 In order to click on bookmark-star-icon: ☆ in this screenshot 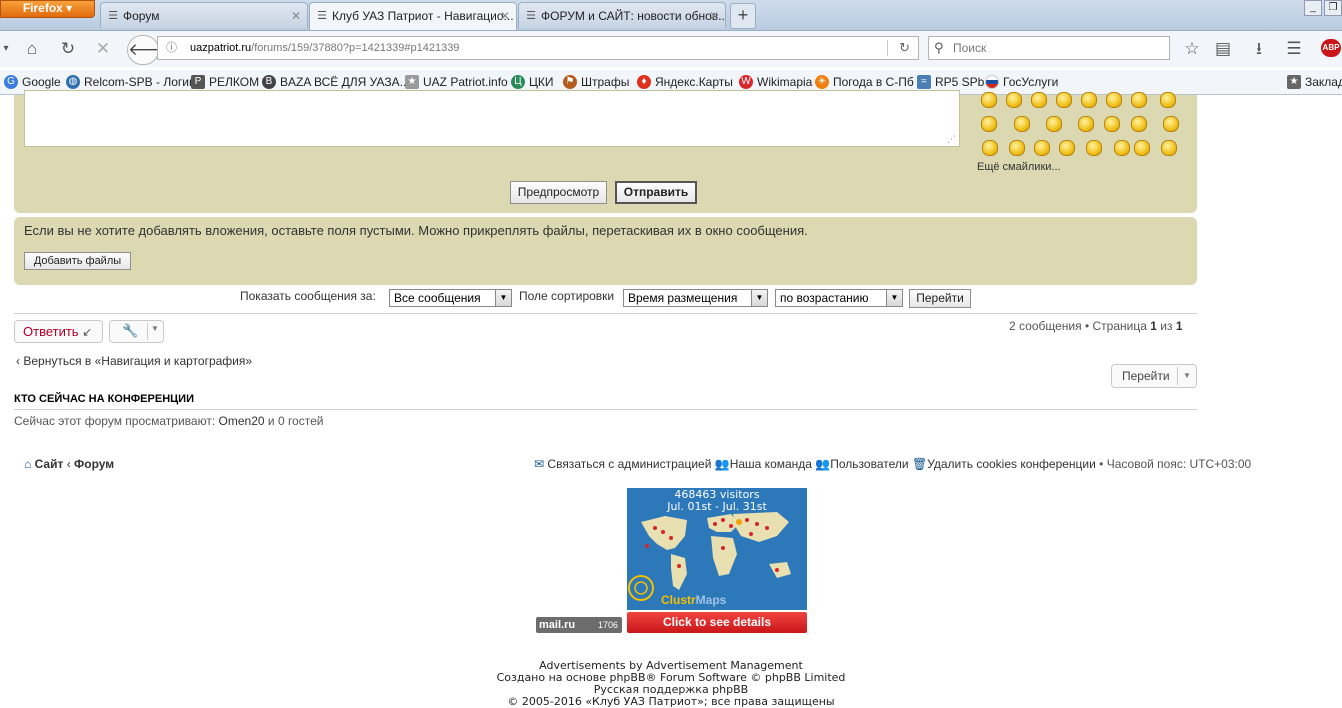, I will do `click(1192, 49)`.